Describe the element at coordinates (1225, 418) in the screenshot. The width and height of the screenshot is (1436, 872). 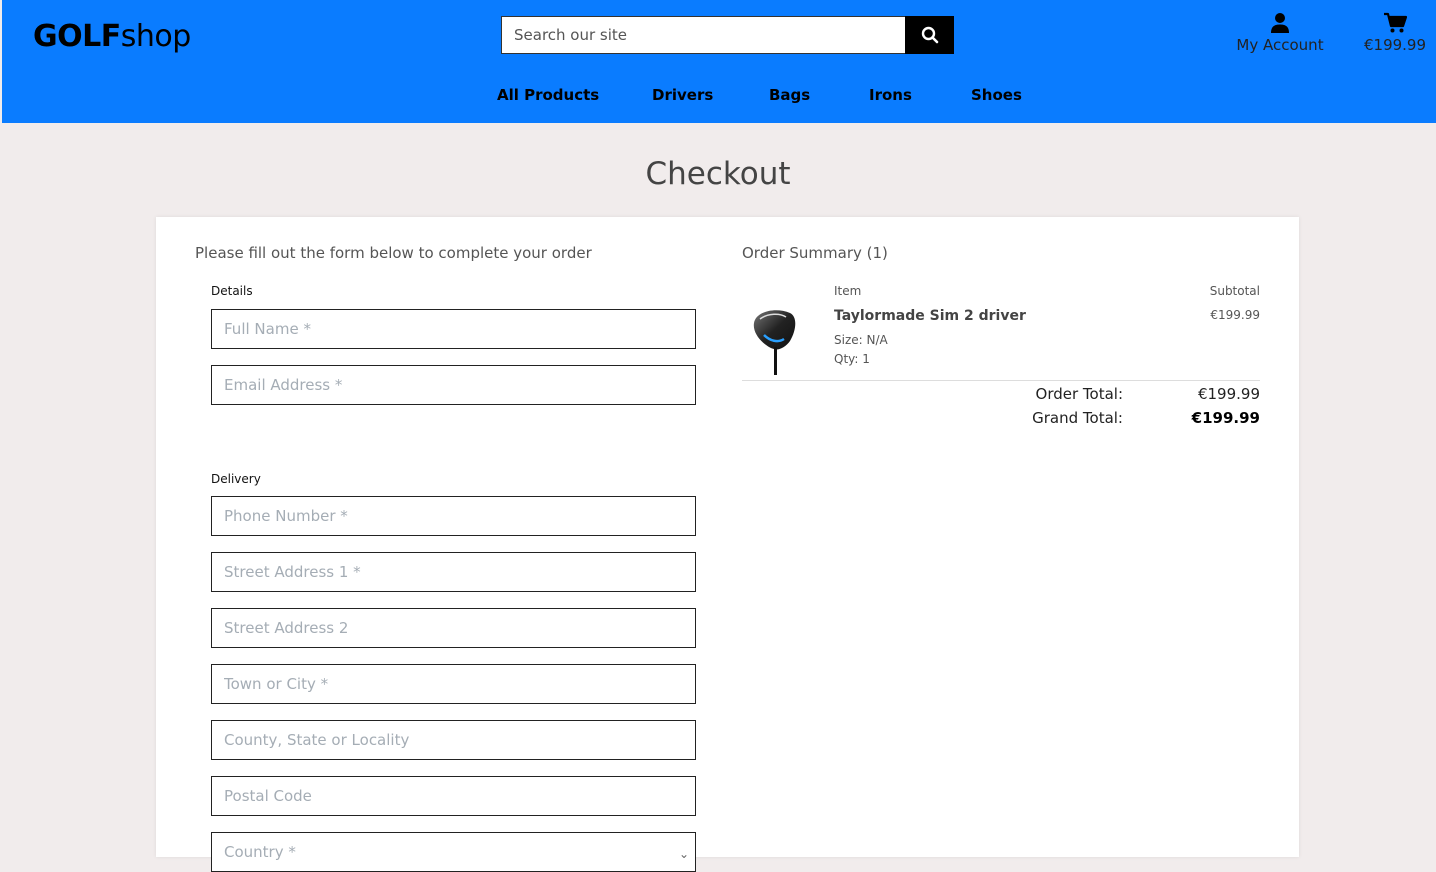
I see `grand-total-value: €199.99` at that location.